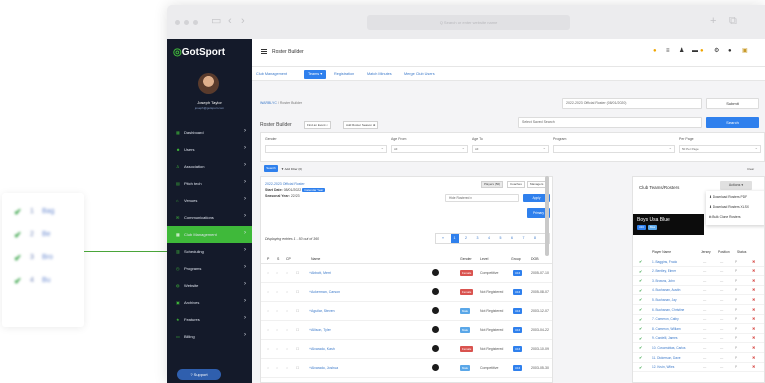  I want to click on column-header: Group, so click(516, 259).